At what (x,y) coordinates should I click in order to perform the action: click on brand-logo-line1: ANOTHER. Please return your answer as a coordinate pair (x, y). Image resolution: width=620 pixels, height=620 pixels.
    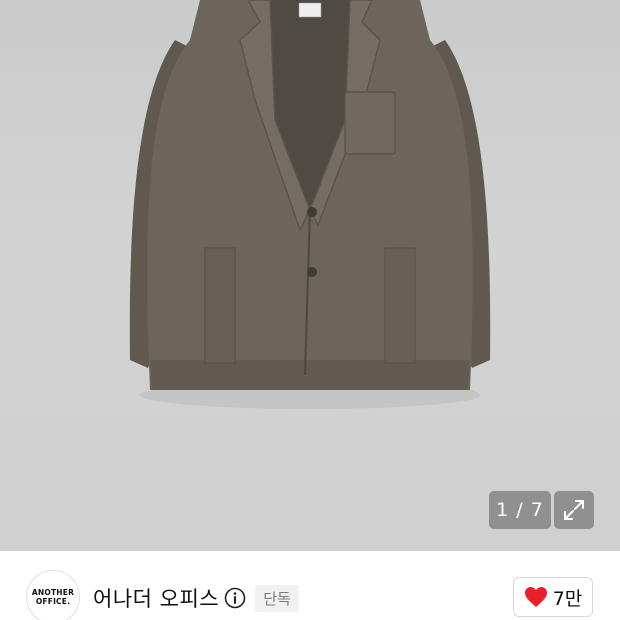
    Looking at the image, I should click on (53, 592).